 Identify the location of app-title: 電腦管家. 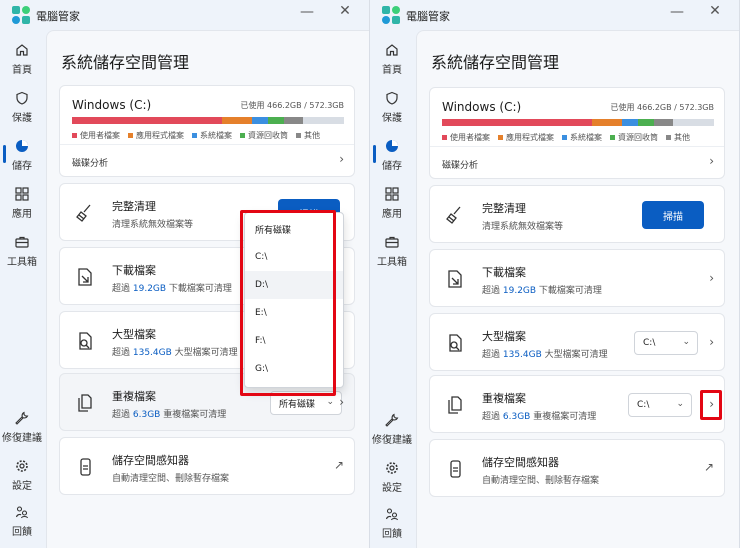
(428, 16).